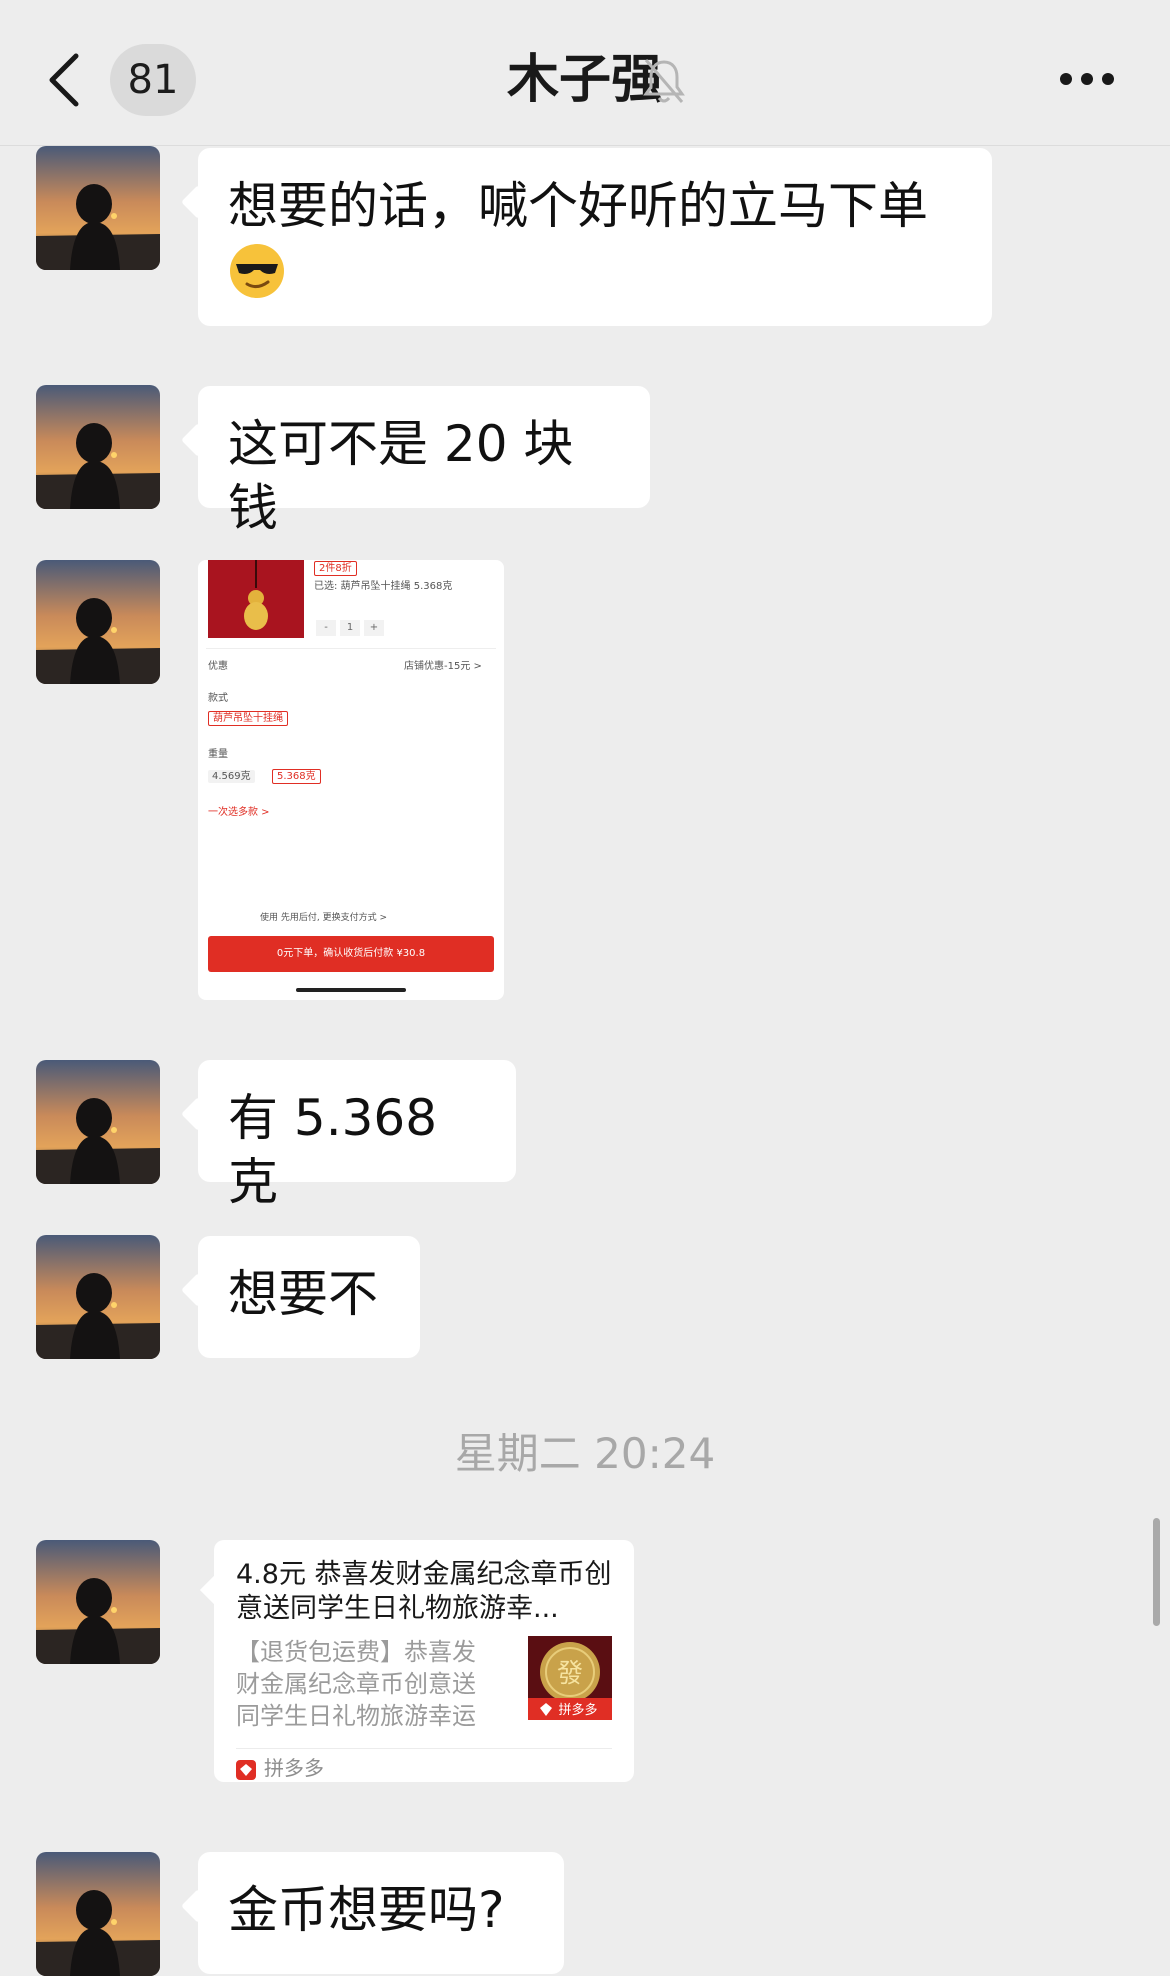 The image size is (1170, 1976). I want to click on scrollbar-thumb, so click(1156, 1572).